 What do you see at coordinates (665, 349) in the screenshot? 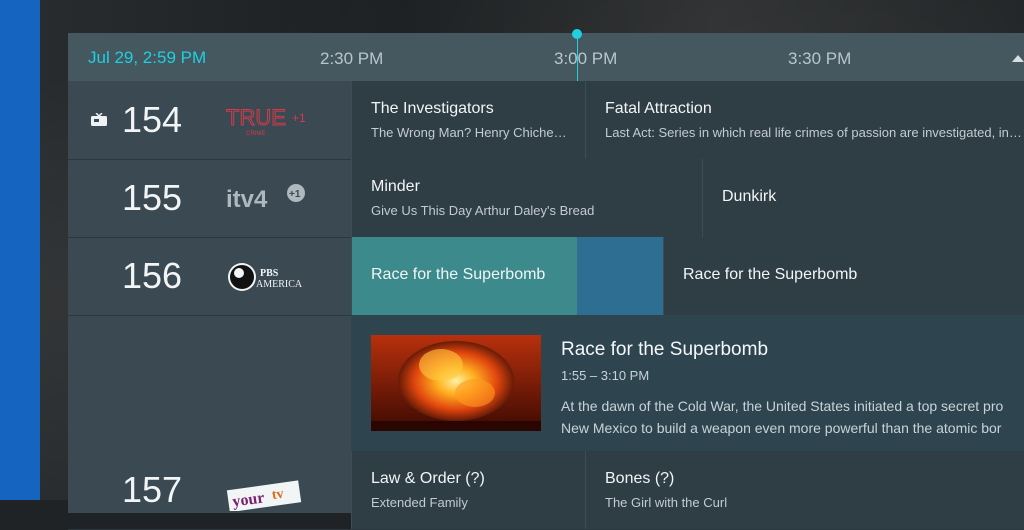
I see `detail-title: Race for the Superbomb` at bounding box center [665, 349].